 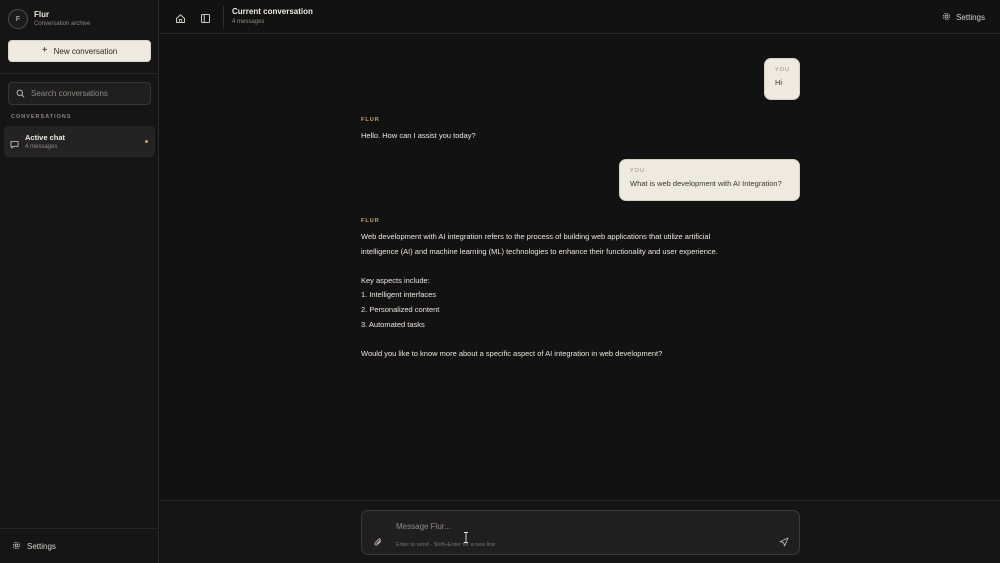 What do you see at coordinates (18, 19) in the screenshot?
I see `avatar: F` at bounding box center [18, 19].